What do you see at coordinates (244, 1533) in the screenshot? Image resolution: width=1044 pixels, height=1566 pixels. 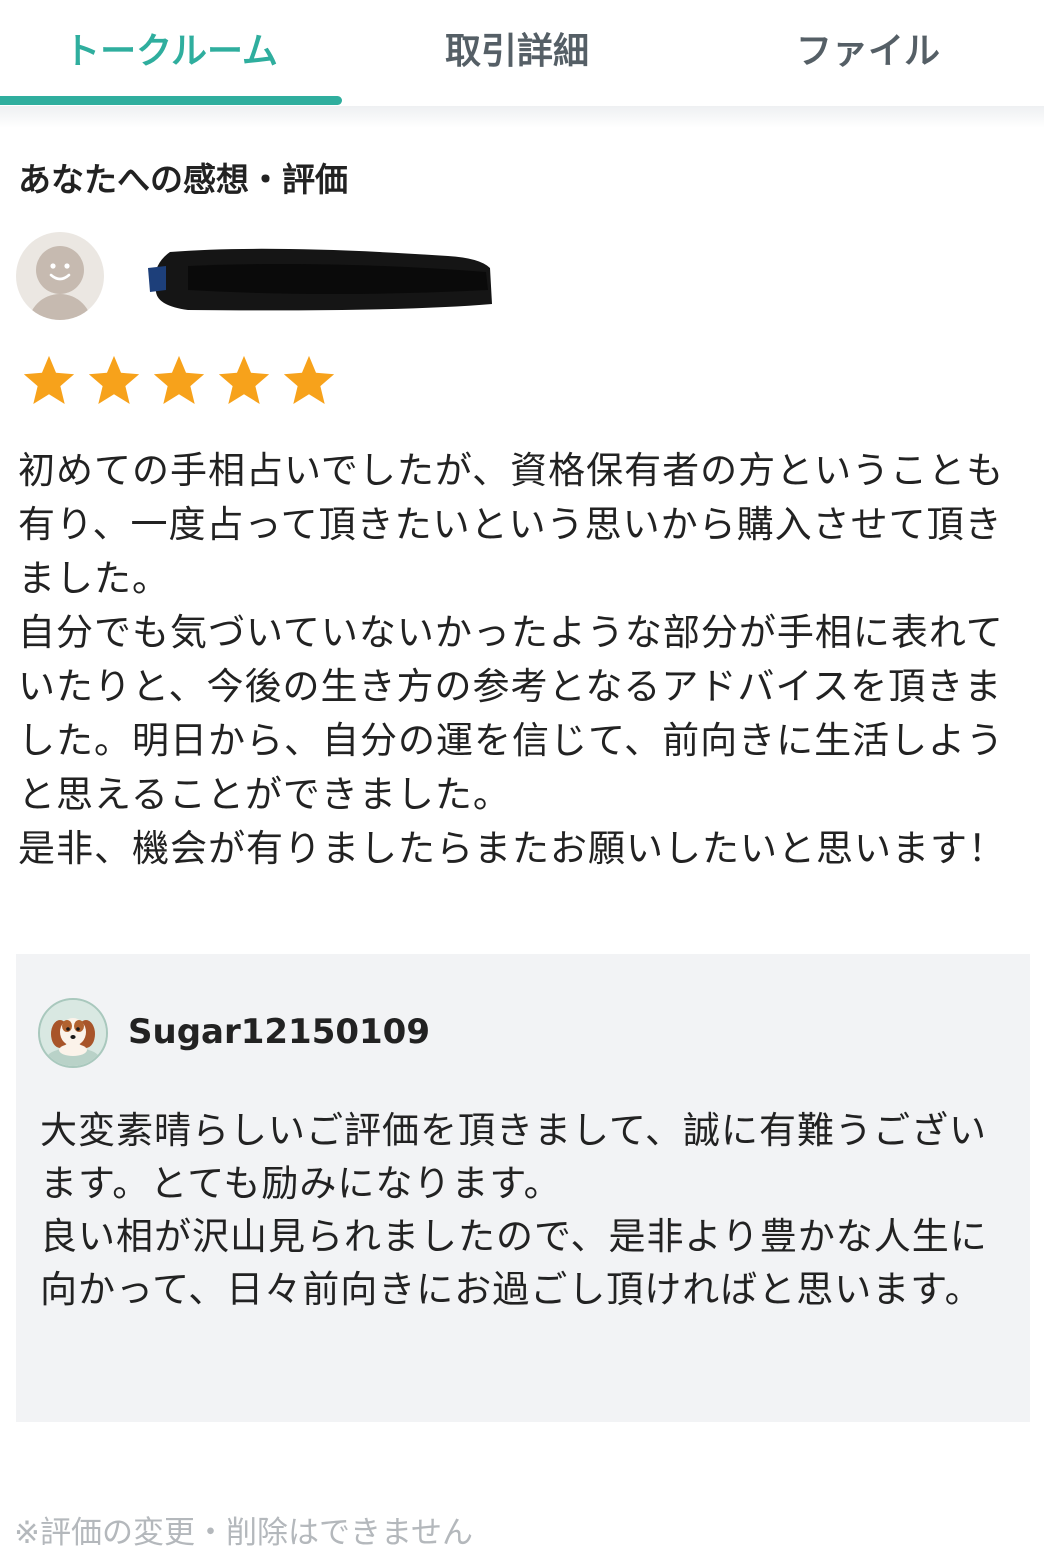 I see `footer-note: ※評価の変更・削除はできません` at bounding box center [244, 1533].